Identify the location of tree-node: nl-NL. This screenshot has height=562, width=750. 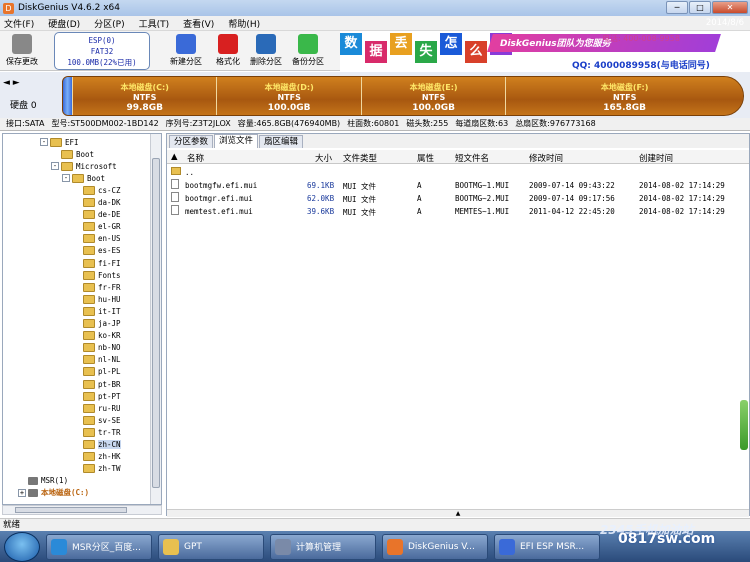
(97, 360).